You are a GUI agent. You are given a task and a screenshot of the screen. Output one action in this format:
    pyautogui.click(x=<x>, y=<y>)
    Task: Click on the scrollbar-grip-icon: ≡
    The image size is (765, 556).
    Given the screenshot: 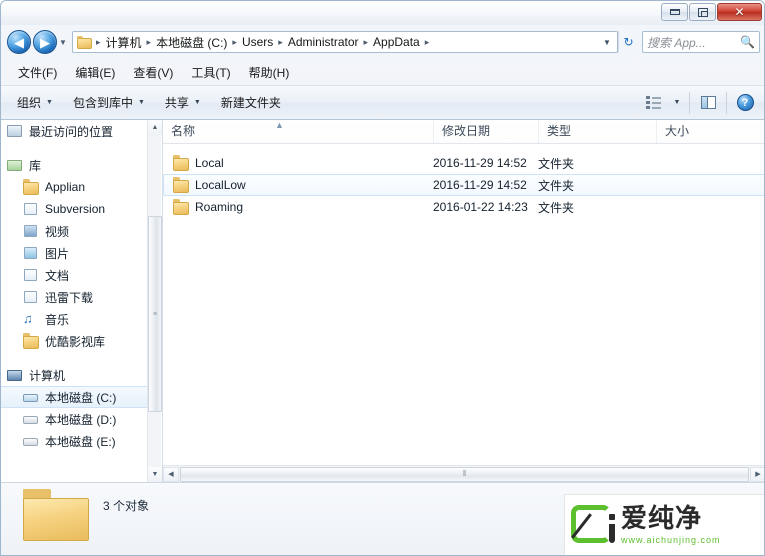 What is the action you would take?
    pyautogui.click(x=155, y=314)
    